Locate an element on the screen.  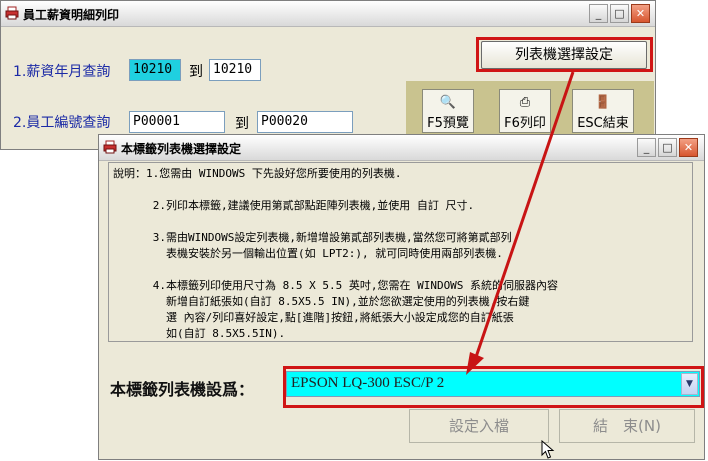
annotation-arrow is located at coordinates (520, 223).